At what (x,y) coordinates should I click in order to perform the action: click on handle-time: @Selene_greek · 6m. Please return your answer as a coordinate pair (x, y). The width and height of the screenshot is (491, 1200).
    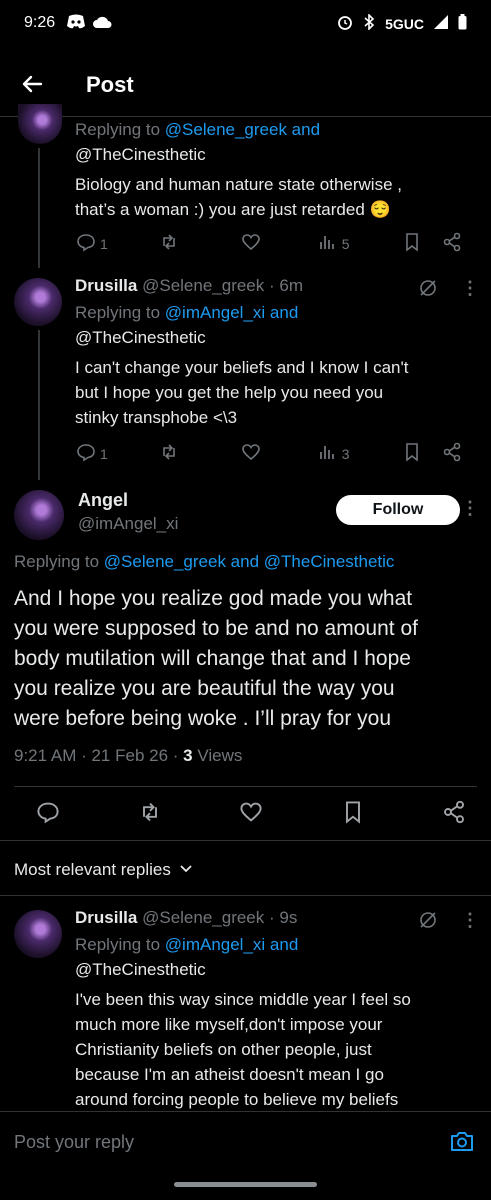
    Looking at the image, I should click on (222, 285).